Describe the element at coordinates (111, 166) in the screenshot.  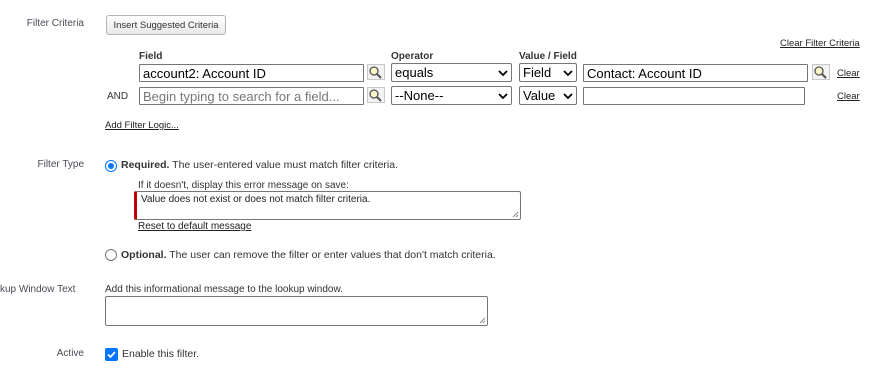
I see `required-radio` at that location.